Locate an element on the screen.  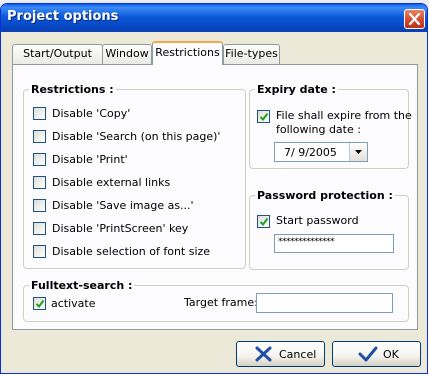
cancel-label: Cancel is located at coordinates (298, 354).